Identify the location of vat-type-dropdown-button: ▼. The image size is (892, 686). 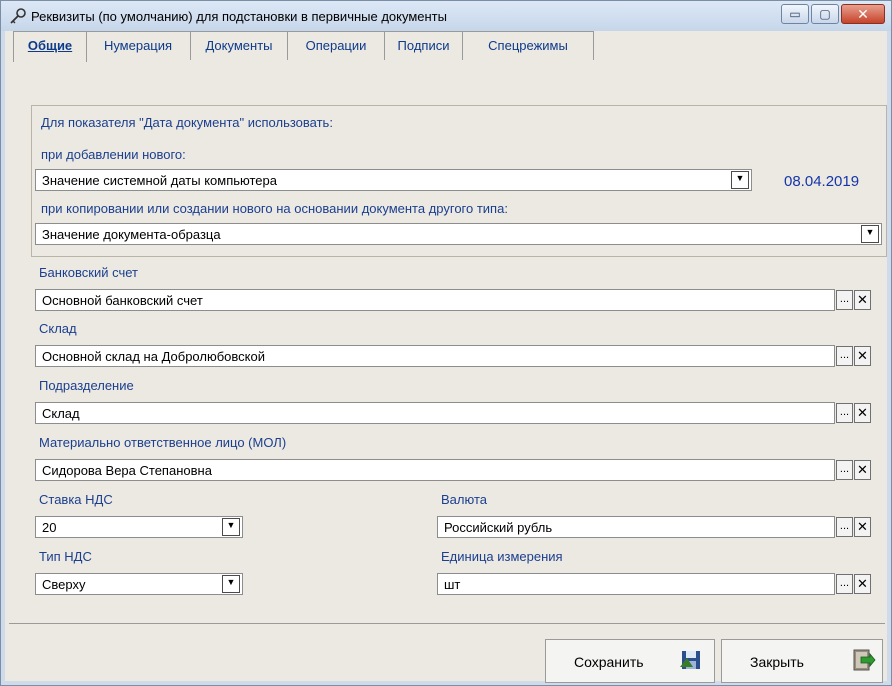
(231, 584).